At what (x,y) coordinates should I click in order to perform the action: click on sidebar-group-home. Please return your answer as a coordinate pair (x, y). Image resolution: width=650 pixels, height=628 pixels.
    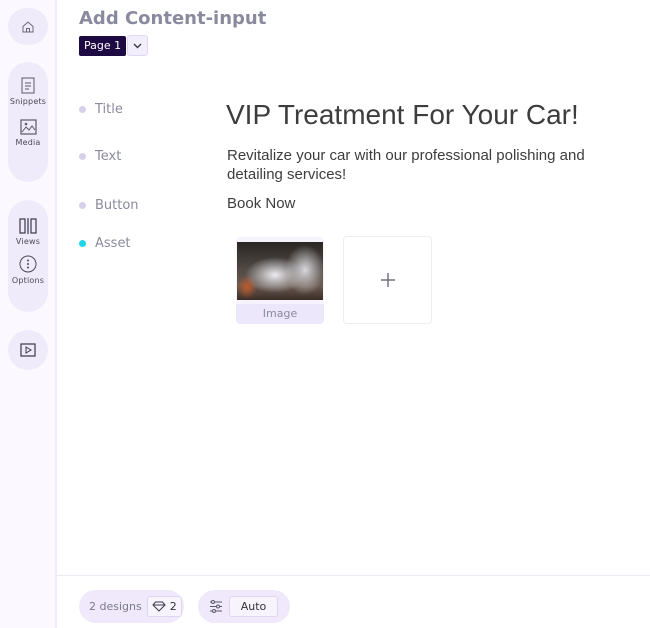
    Looking at the image, I should click on (28, 26).